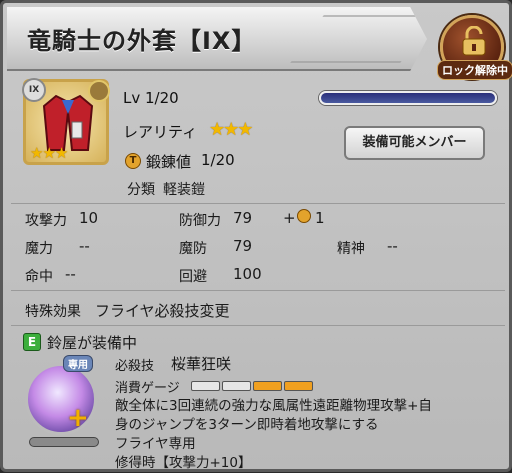  Describe the element at coordinates (392, 246) in the screenshot. I see `stat-spr-value: --` at that location.